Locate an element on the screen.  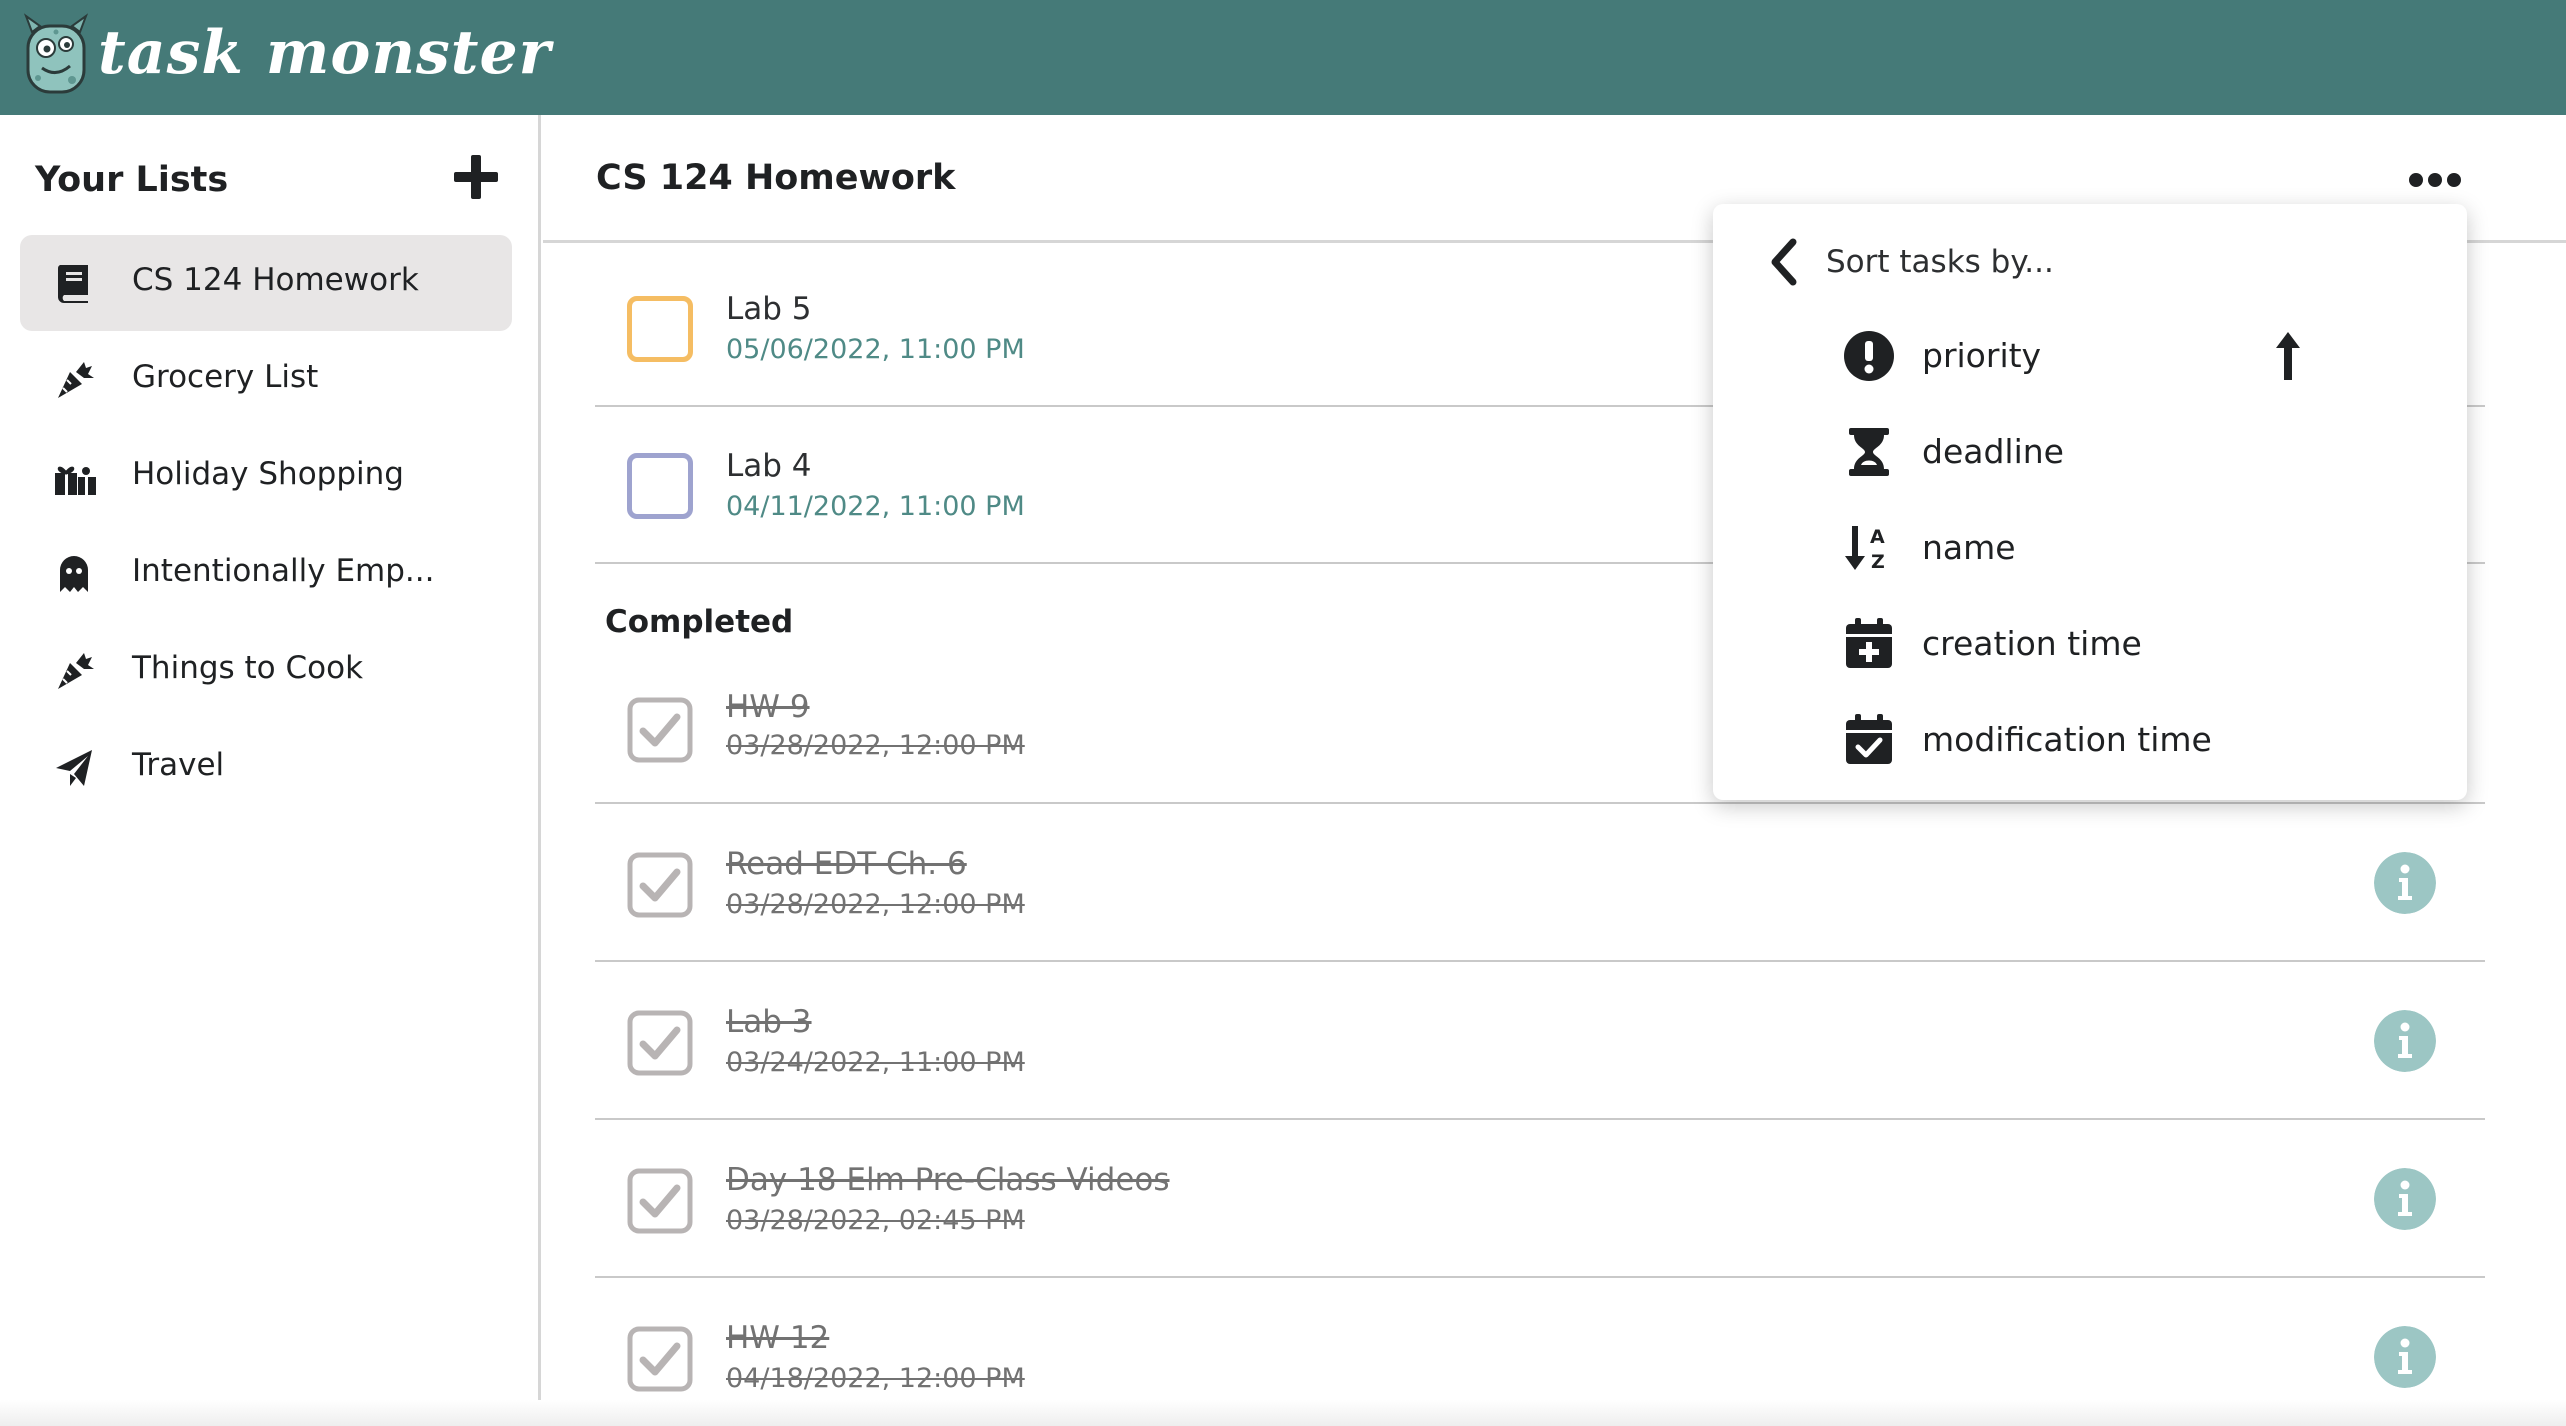
chevron-left-icon is located at coordinates (1784, 262).